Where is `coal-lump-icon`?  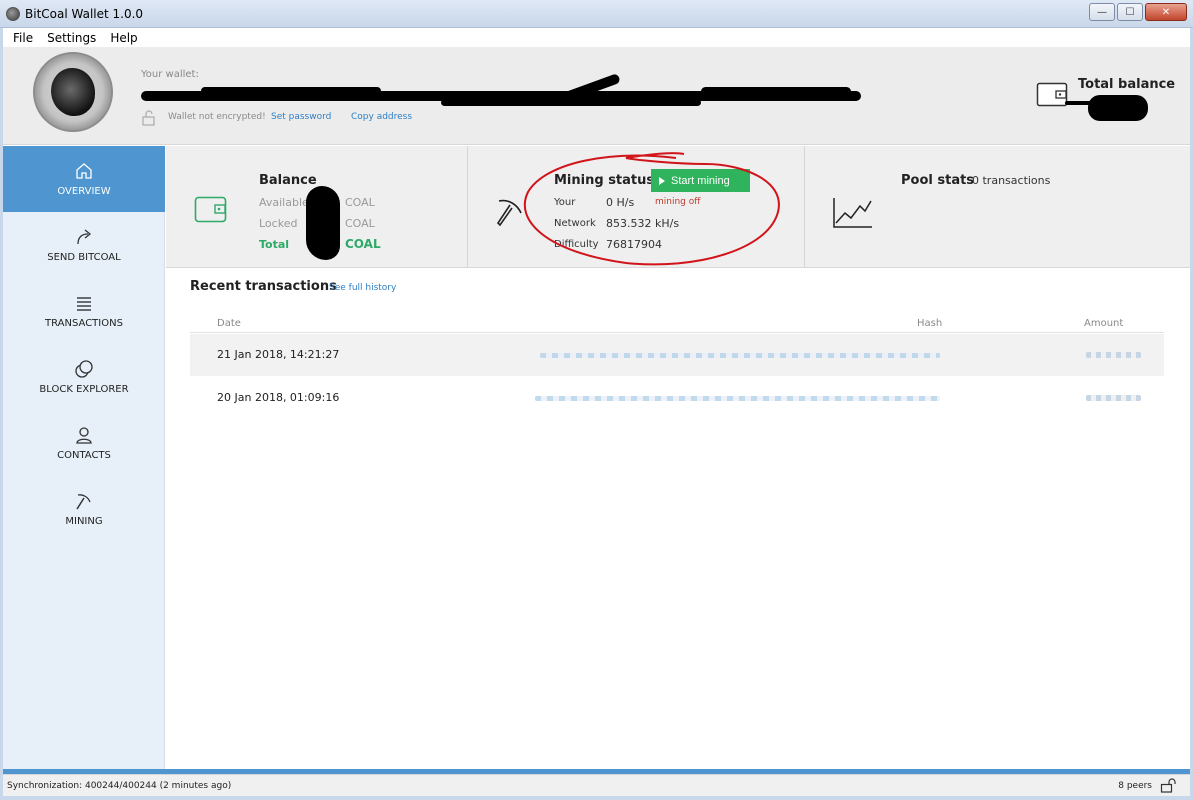 coal-lump-icon is located at coordinates (73, 92).